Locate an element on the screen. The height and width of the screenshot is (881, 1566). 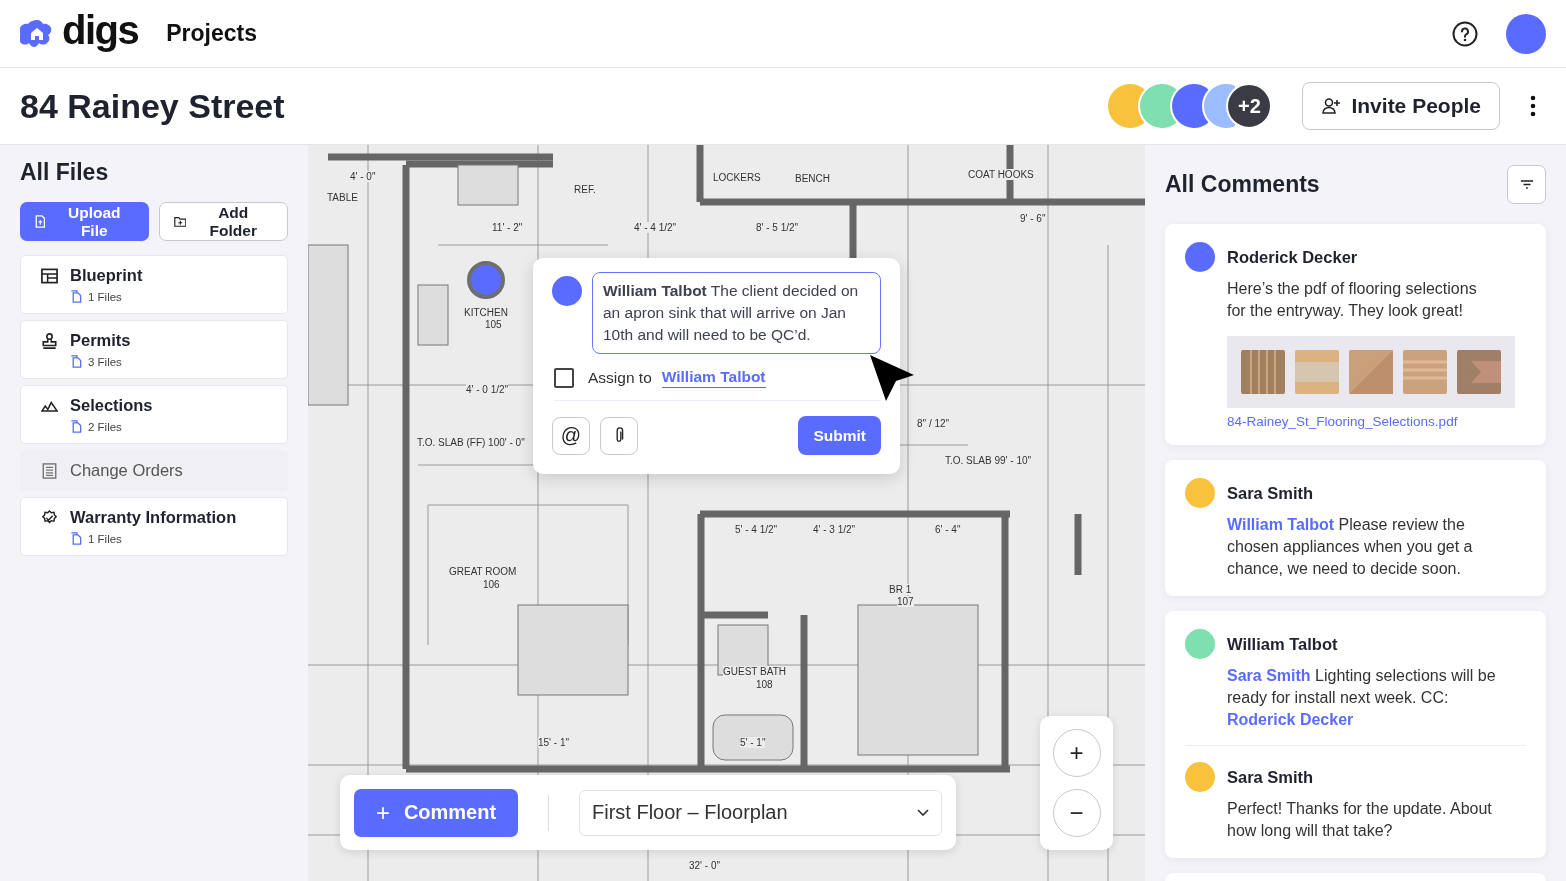
plan-label: 105 is located at coordinates (493, 324).